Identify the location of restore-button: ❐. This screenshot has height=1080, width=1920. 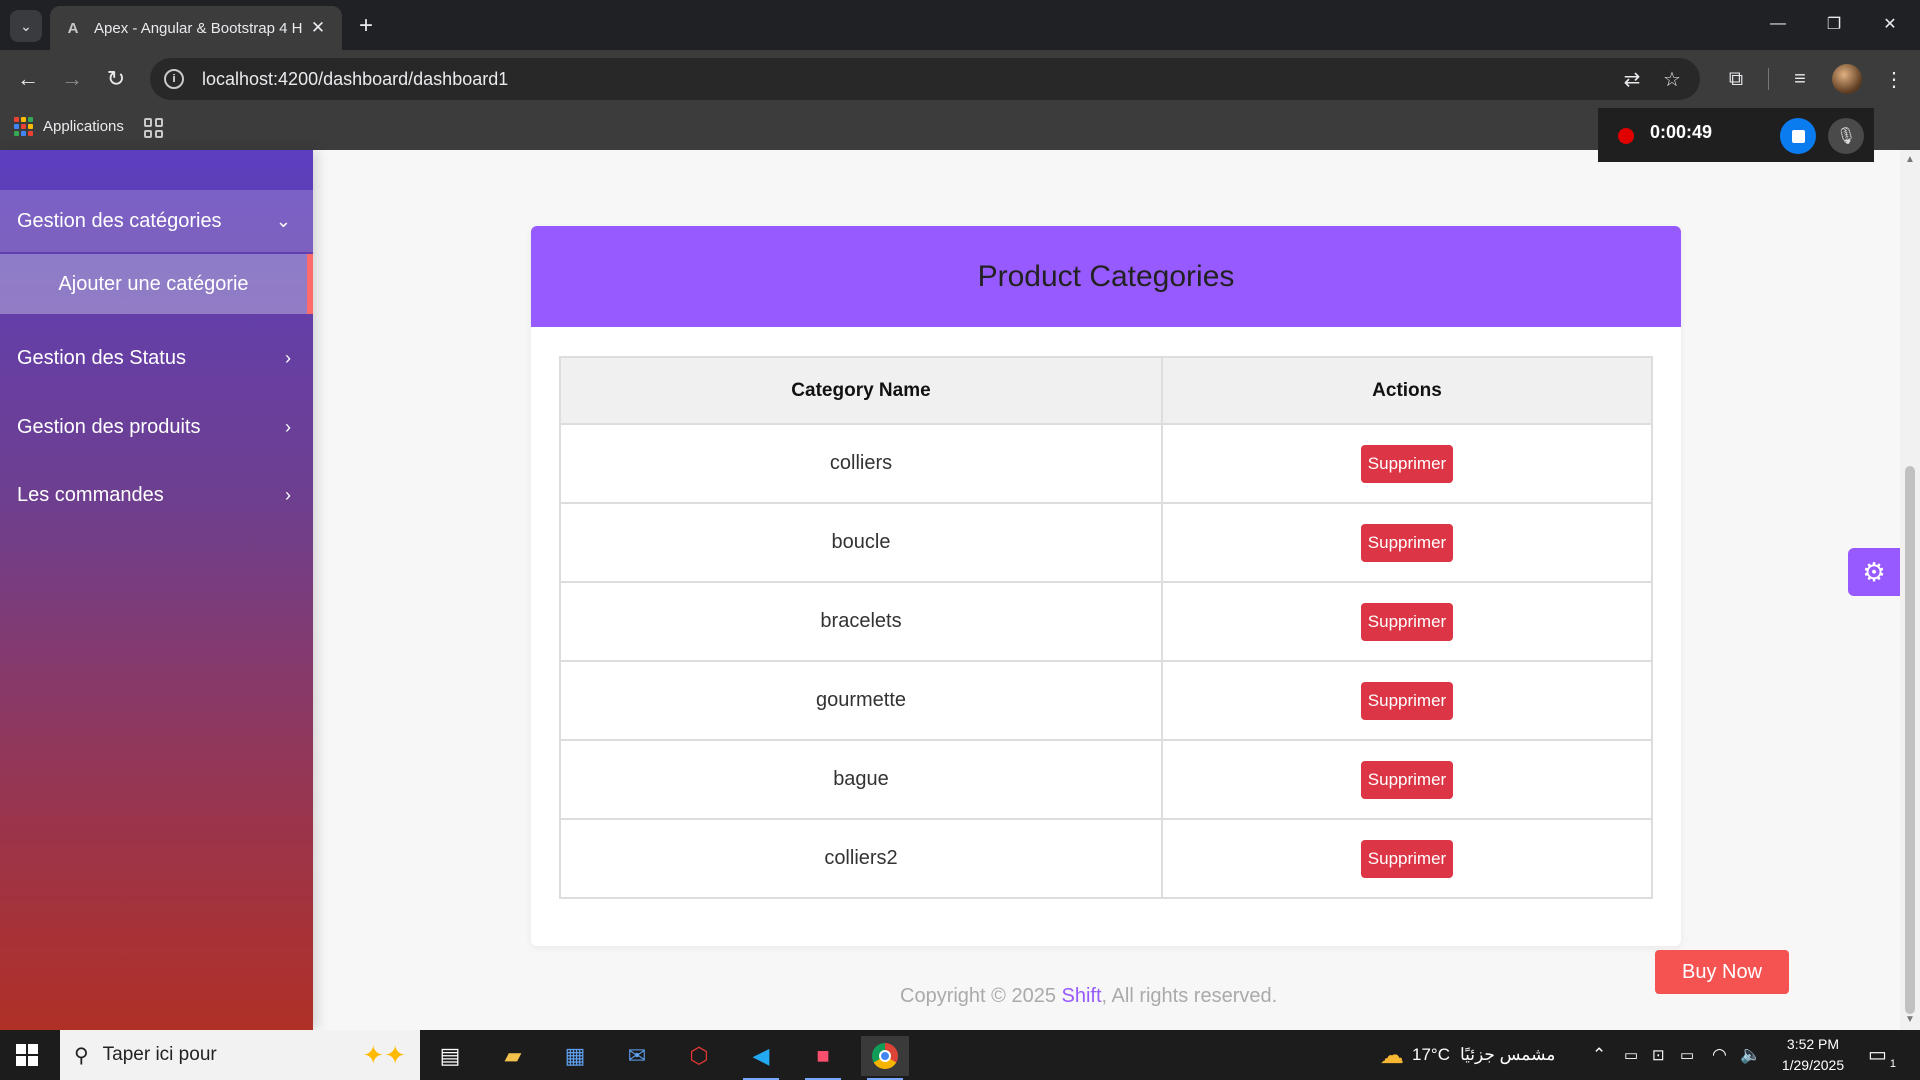
(1834, 24).